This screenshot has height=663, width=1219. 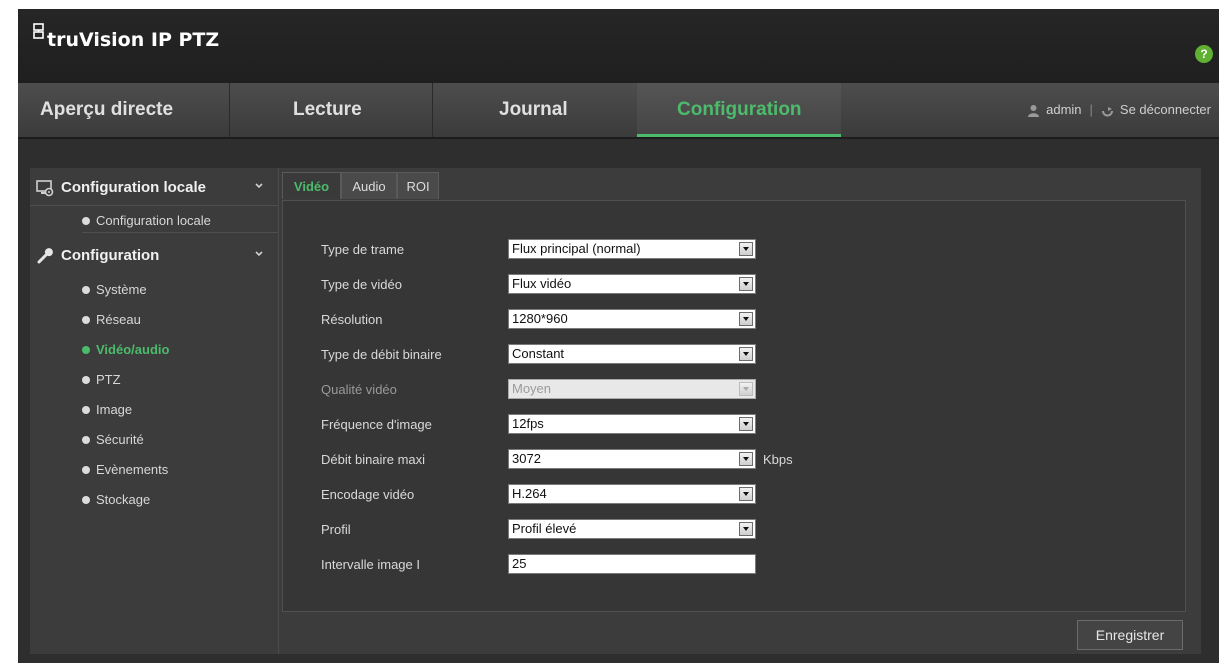 What do you see at coordinates (540, 318) in the screenshot?
I see `select-value: 1280*960` at bounding box center [540, 318].